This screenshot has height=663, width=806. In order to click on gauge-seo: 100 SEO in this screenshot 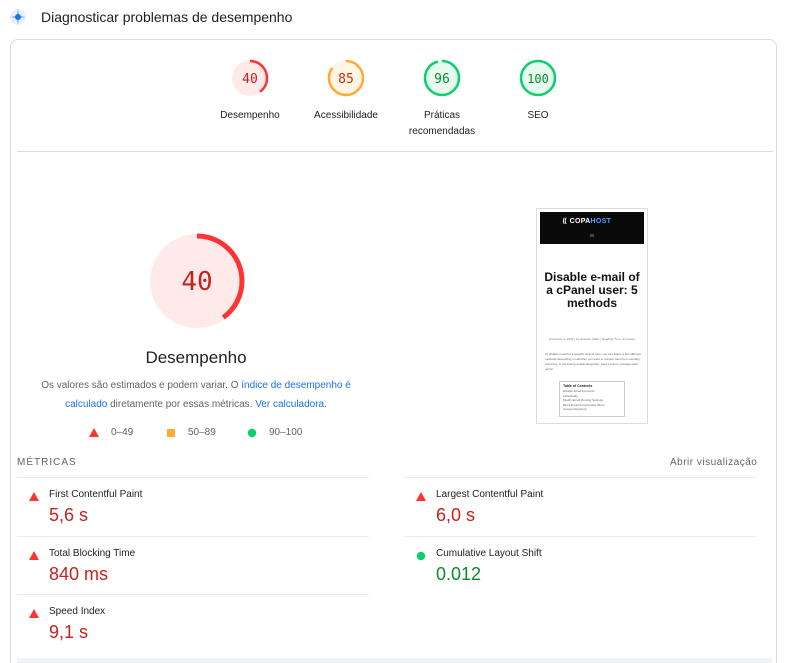, I will do `click(538, 91)`.